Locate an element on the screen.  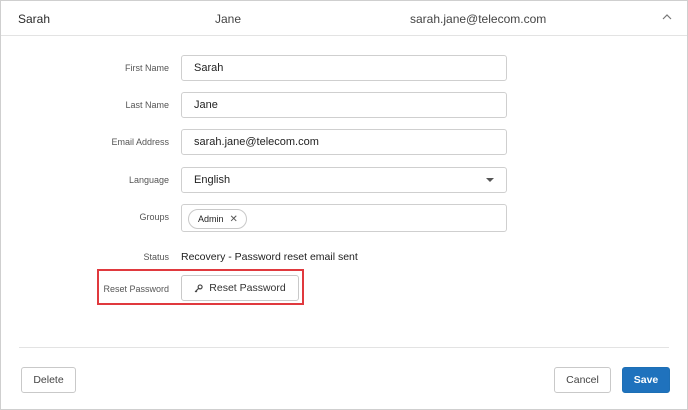
chevron-up-icon is located at coordinates (667, 17).